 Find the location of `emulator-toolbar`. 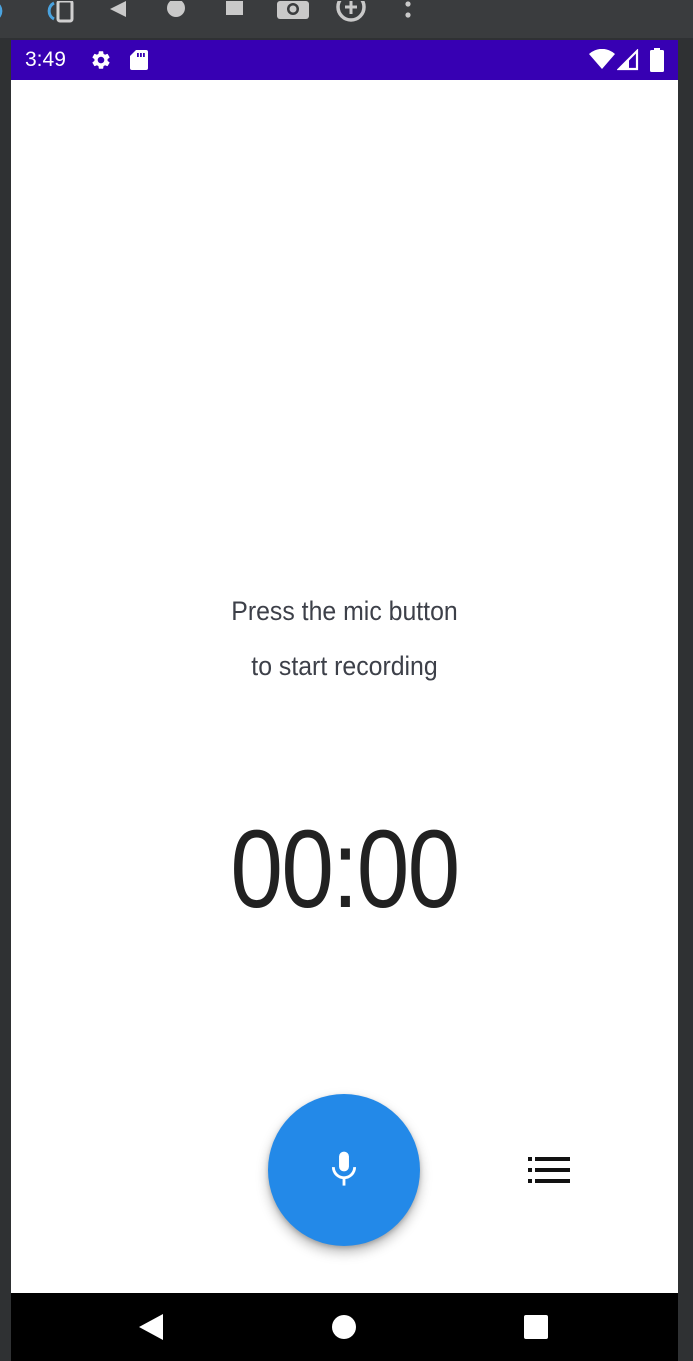

emulator-toolbar is located at coordinates (346, 19).